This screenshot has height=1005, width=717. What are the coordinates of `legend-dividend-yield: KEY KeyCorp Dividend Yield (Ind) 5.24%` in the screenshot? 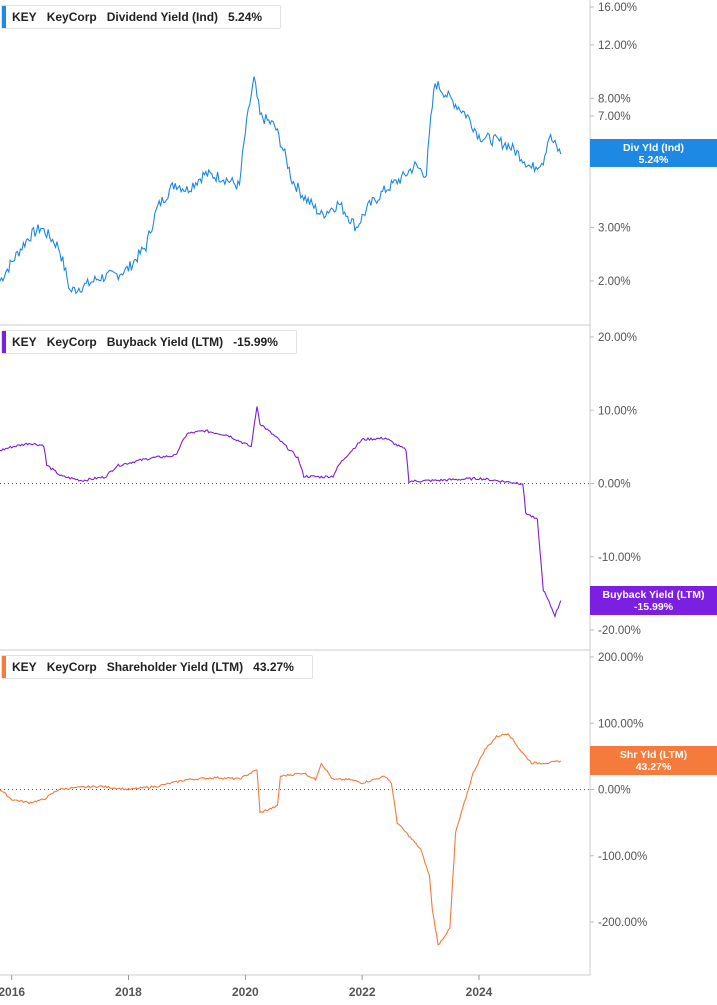 It's located at (141, 17).